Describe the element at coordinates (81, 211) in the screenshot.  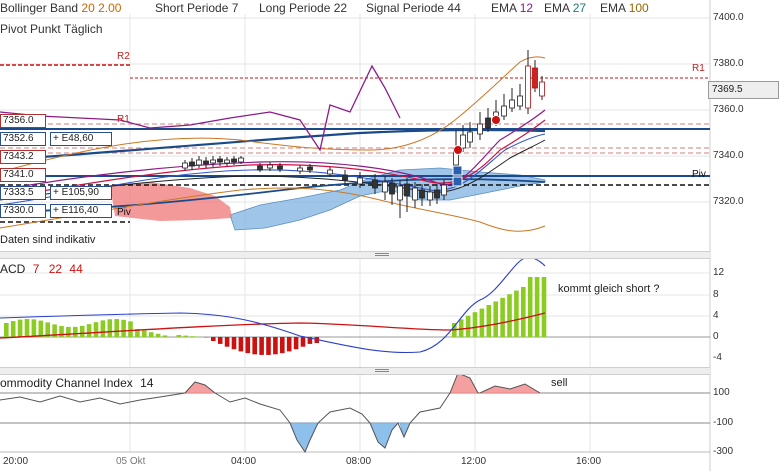
I see `position-pl-tag: + E116,40` at that location.